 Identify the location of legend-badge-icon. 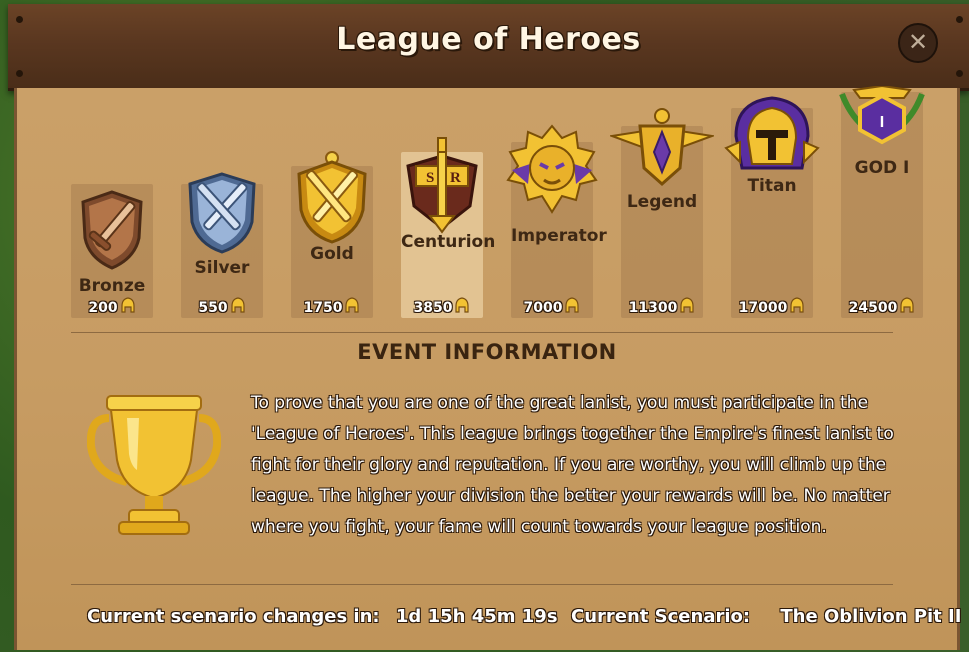
(662, 147).